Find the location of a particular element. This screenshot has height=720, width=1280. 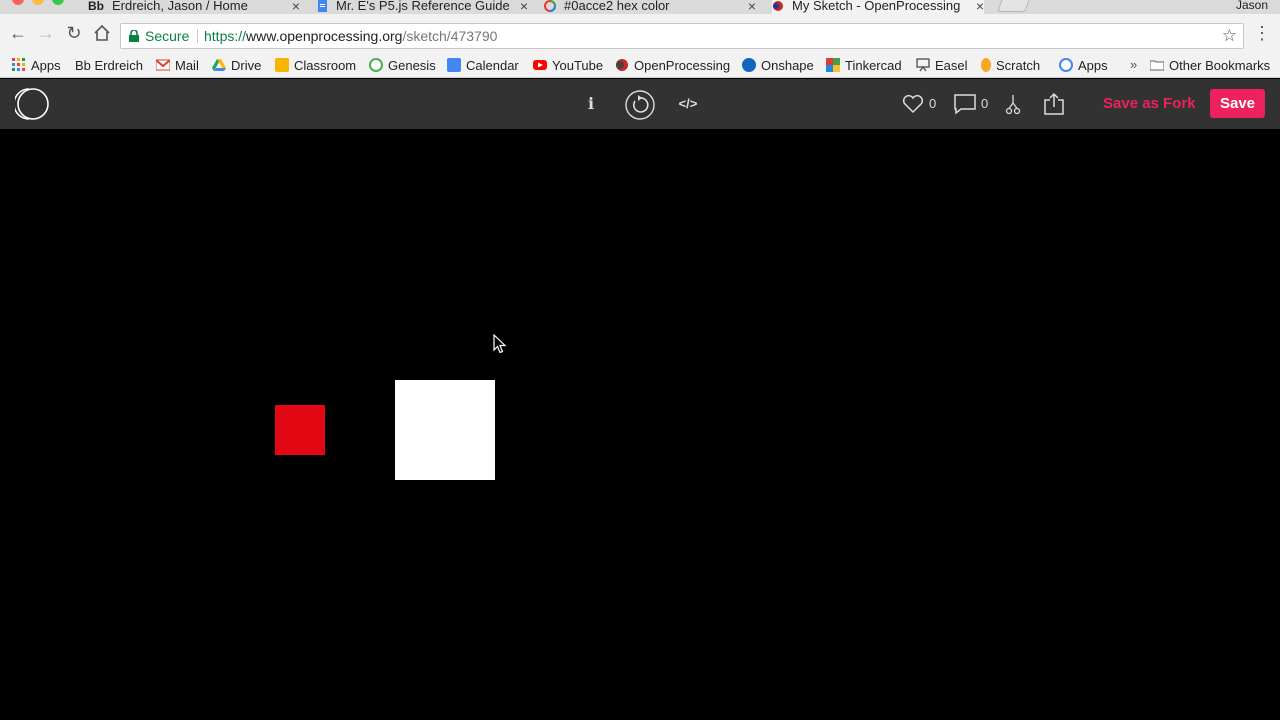

bookmark-label: Classroom is located at coordinates (325, 65).